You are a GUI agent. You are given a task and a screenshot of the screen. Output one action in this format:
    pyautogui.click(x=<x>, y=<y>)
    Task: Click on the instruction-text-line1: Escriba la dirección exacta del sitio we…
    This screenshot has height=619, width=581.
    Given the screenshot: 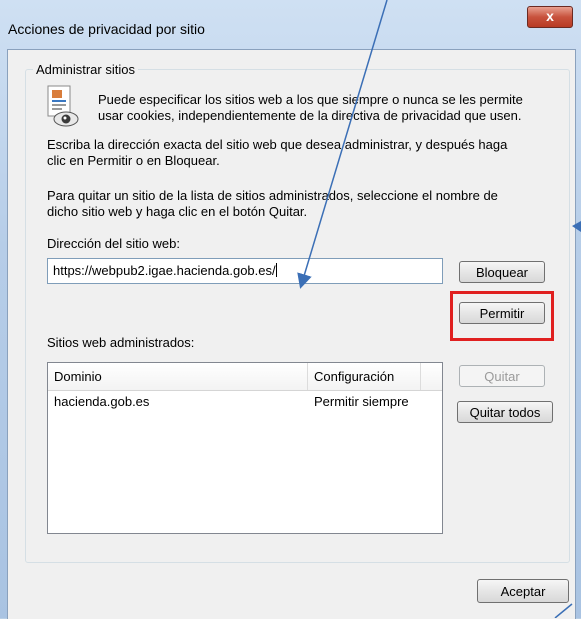 What is the action you would take?
    pyautogui.click(x=277, y=144)
    